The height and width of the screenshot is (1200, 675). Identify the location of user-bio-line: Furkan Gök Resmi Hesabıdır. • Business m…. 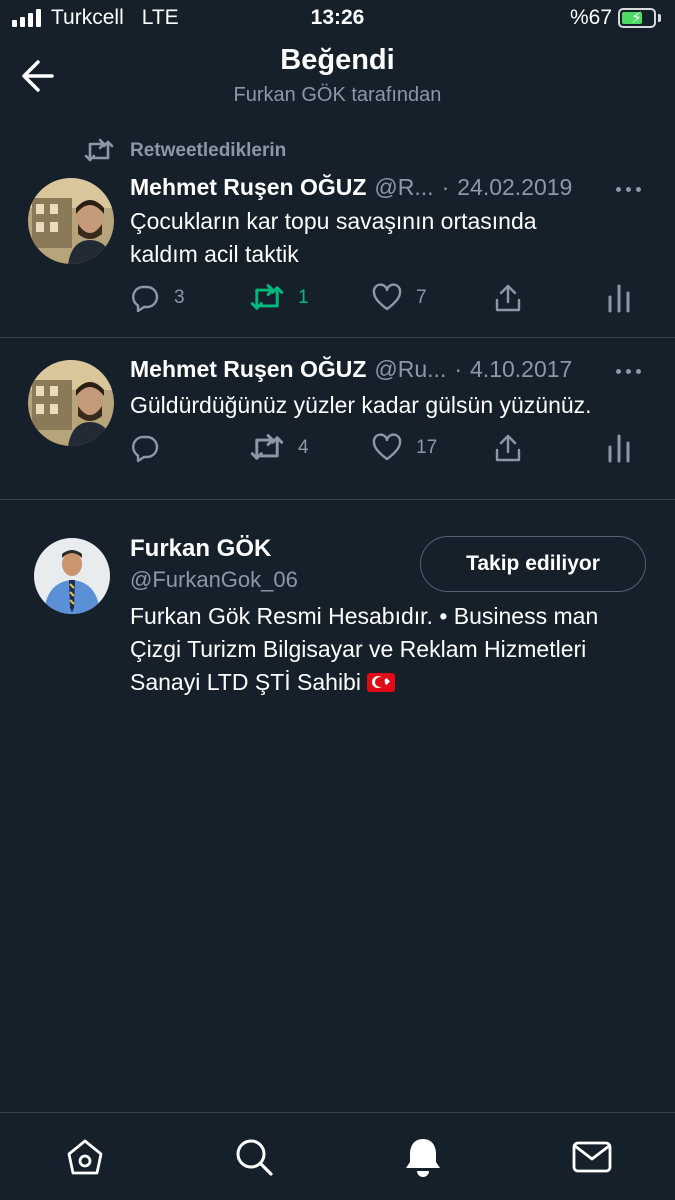
(364, 616).